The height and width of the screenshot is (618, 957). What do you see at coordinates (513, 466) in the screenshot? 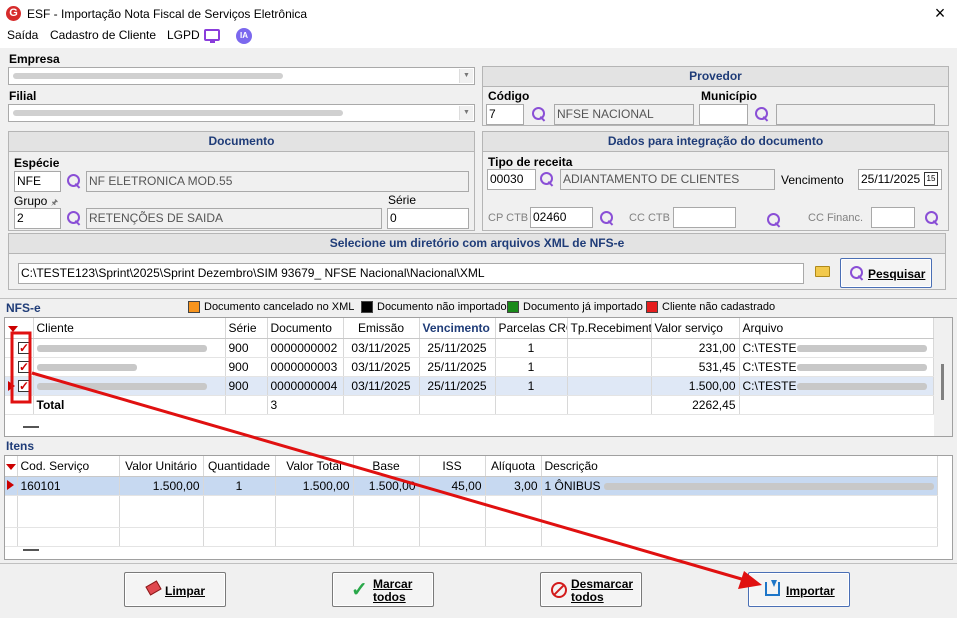
I see `col-aliquota: Alíquota` at bounding box center [513, 466].